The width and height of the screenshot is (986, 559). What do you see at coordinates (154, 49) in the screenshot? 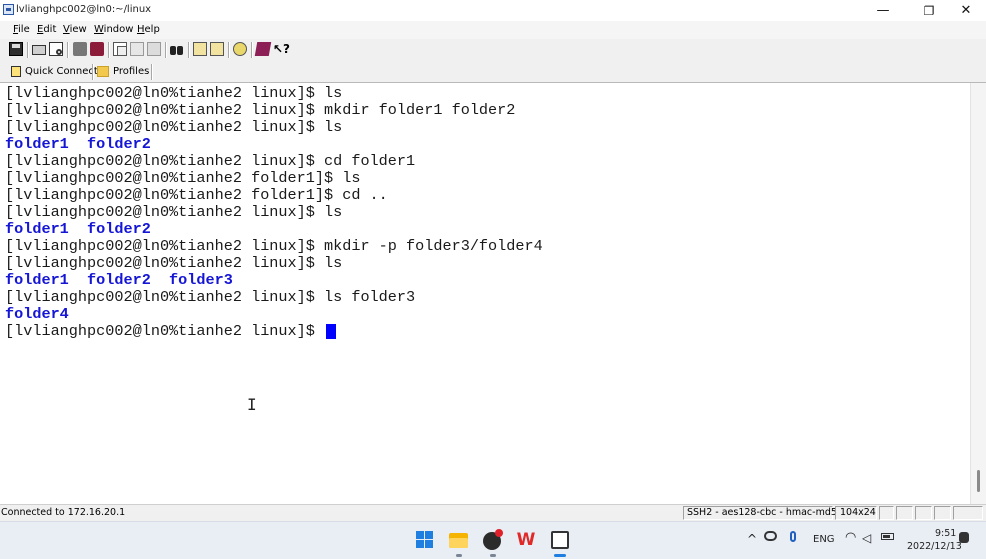
I see `paste-special-icon` at bounding box center [154, 49].